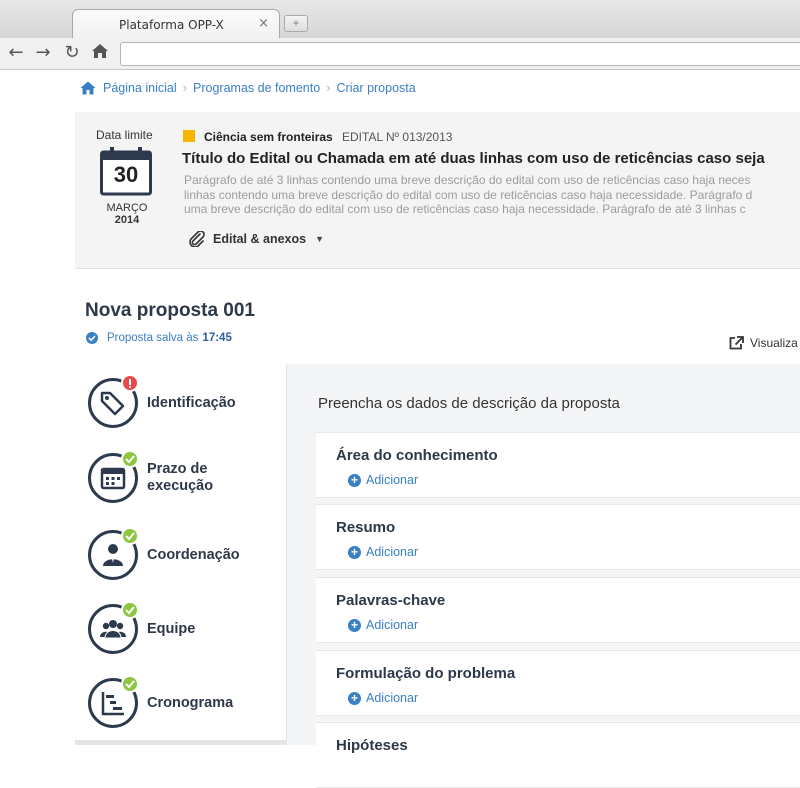 Image resolution: width=800 pixels, height=788 pixels. I want to click on step-label: Cronograma, so click(190, 703).